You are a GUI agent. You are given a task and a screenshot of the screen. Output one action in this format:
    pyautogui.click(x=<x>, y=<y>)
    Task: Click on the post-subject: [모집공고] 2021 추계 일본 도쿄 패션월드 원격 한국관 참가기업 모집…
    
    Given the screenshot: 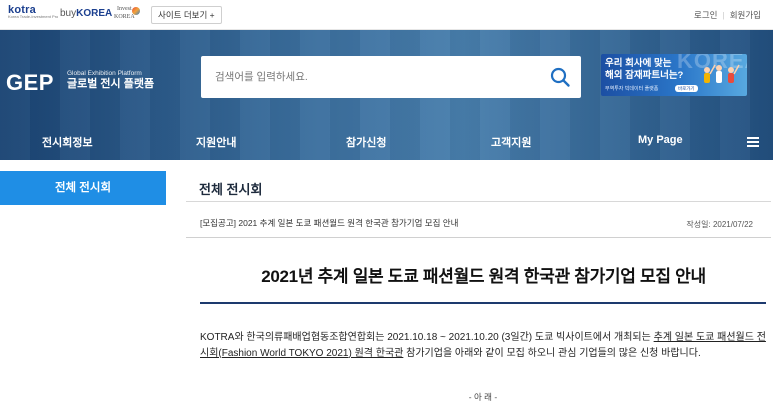 What is the action you would take?
    pyautogui.click(x=329, y=223)
    